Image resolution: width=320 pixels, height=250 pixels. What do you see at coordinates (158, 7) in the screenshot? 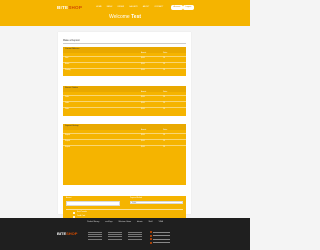
I see `nav-item-contact: CONTACT` at bounding box center [158, 7].